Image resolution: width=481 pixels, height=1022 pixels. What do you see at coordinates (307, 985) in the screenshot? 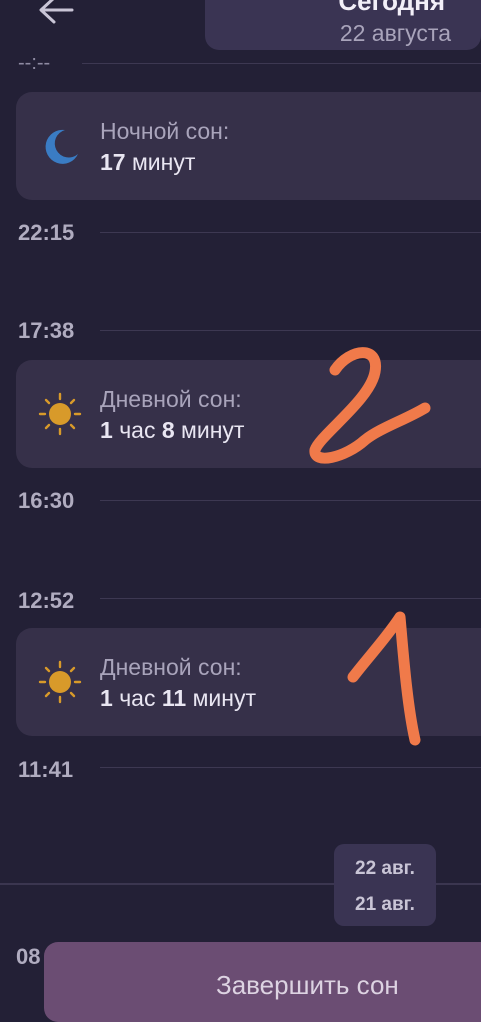
I see `finish-sleep-label: Завершить сон` at bounding box center [307, 985].